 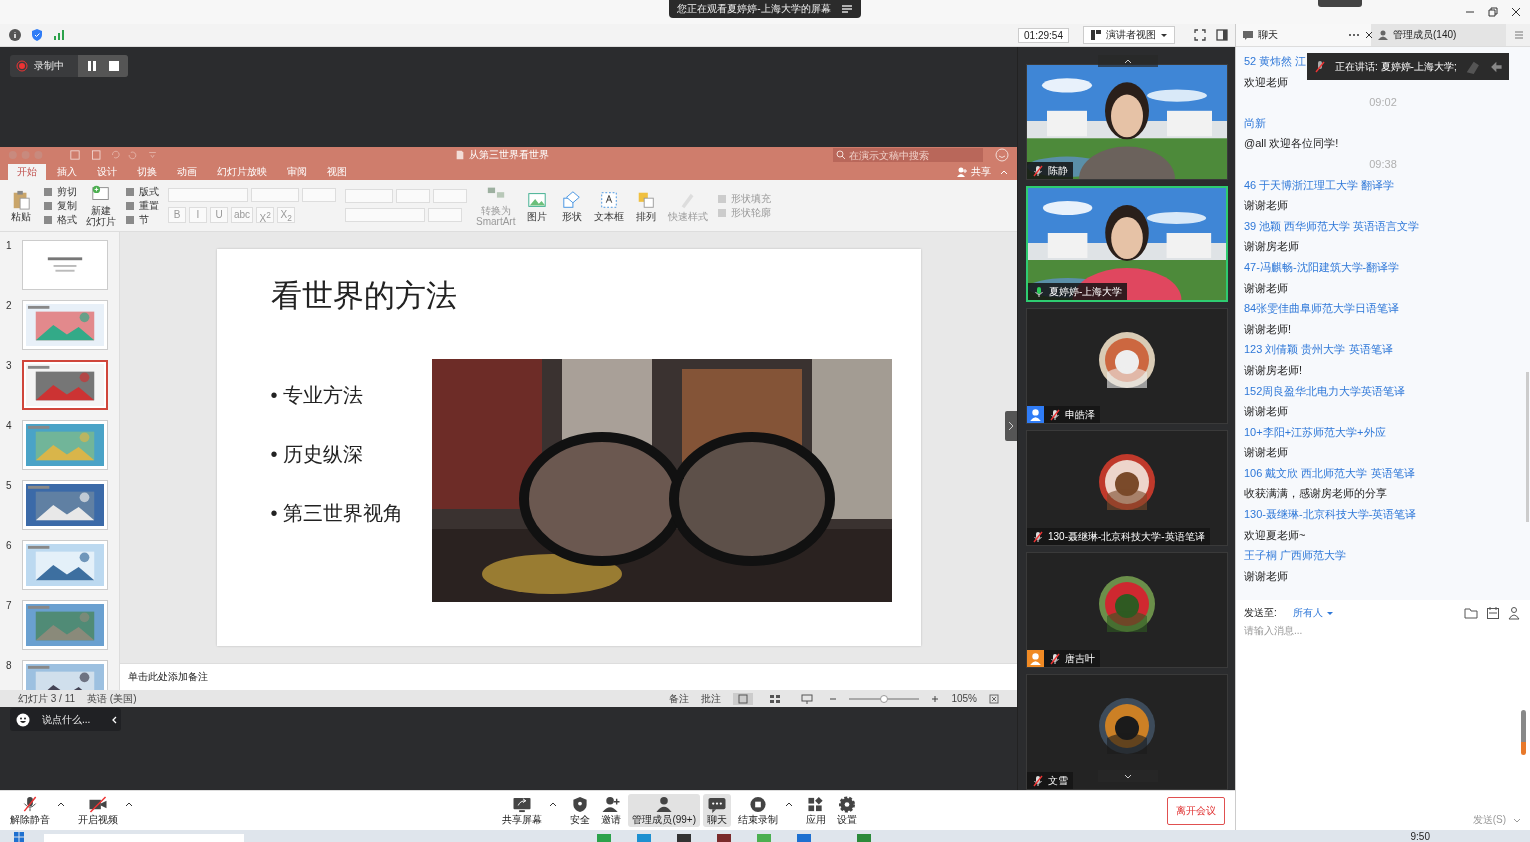 I want to click on video-tile: 申皓泽, so click(x=1127, y=366).